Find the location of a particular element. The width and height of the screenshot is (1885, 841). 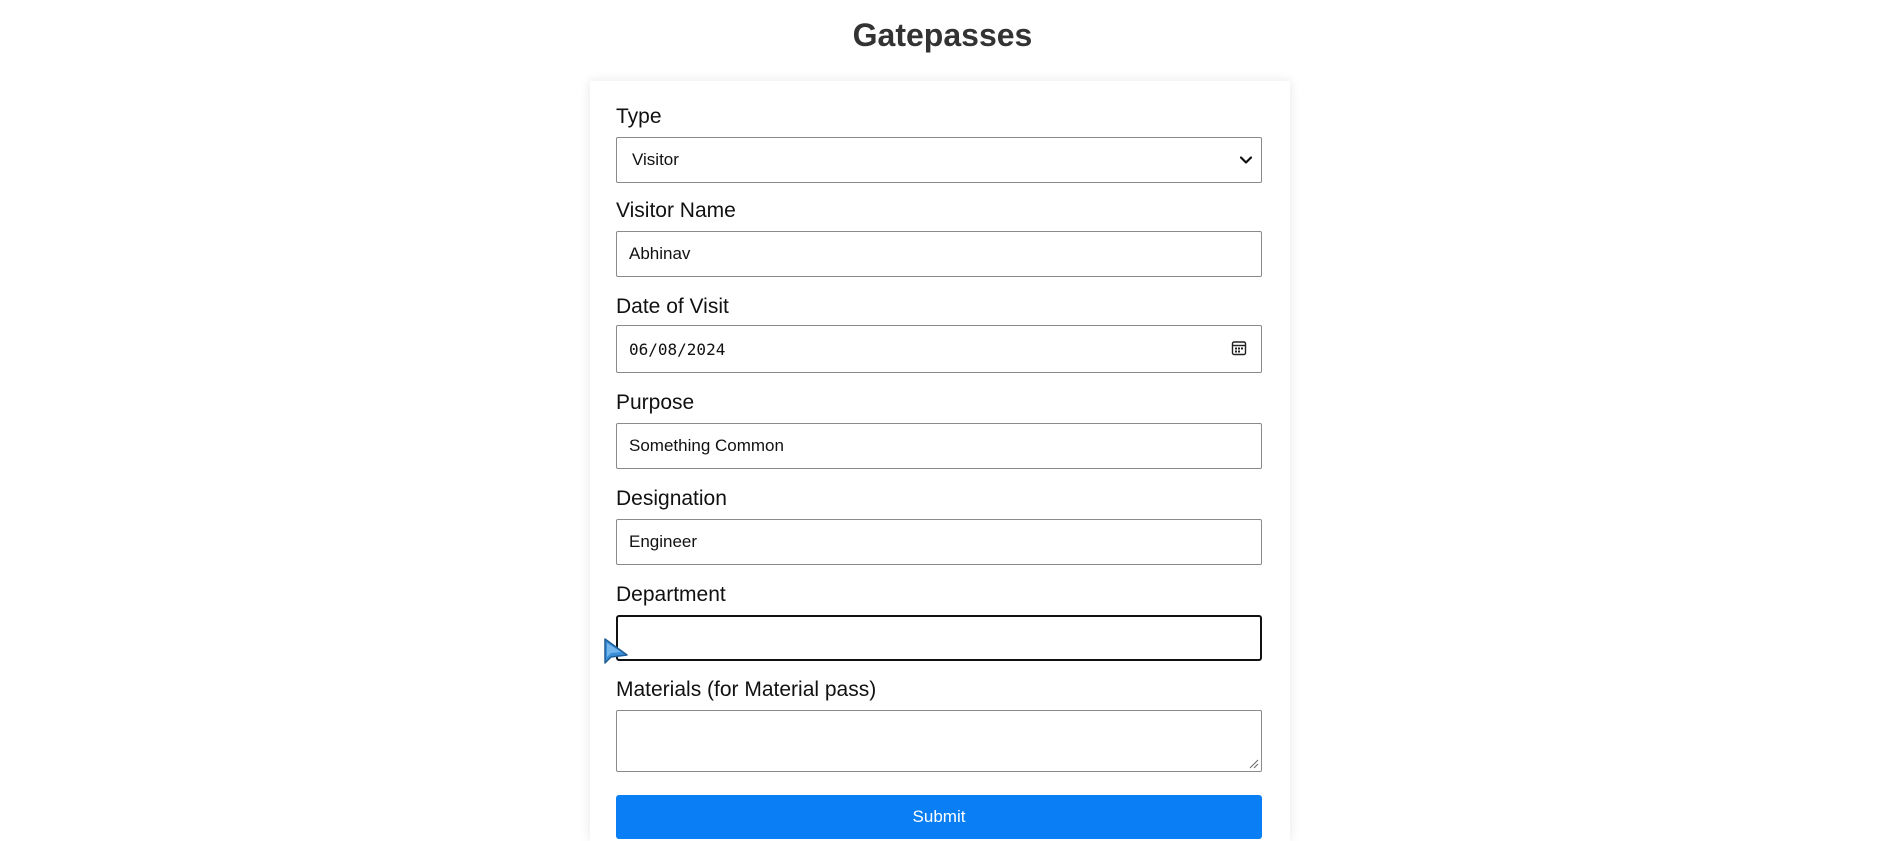

calendar-icon is located at coordinates (1239, 348).